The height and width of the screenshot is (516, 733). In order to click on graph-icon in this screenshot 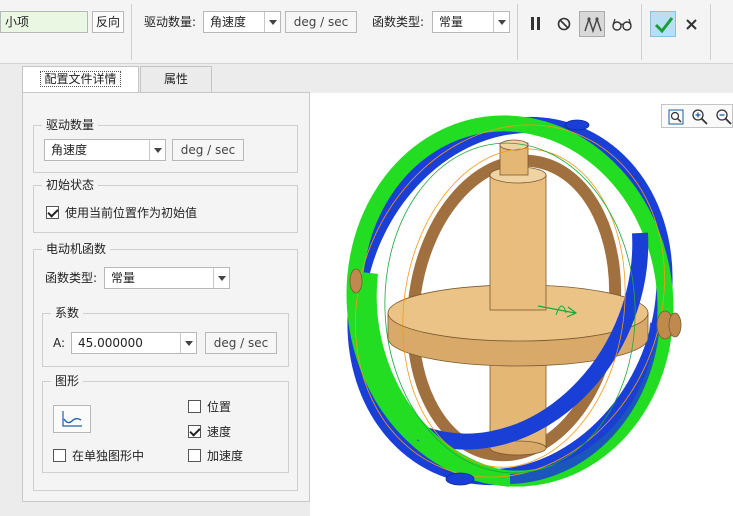, I will do `click(72, 419)`.